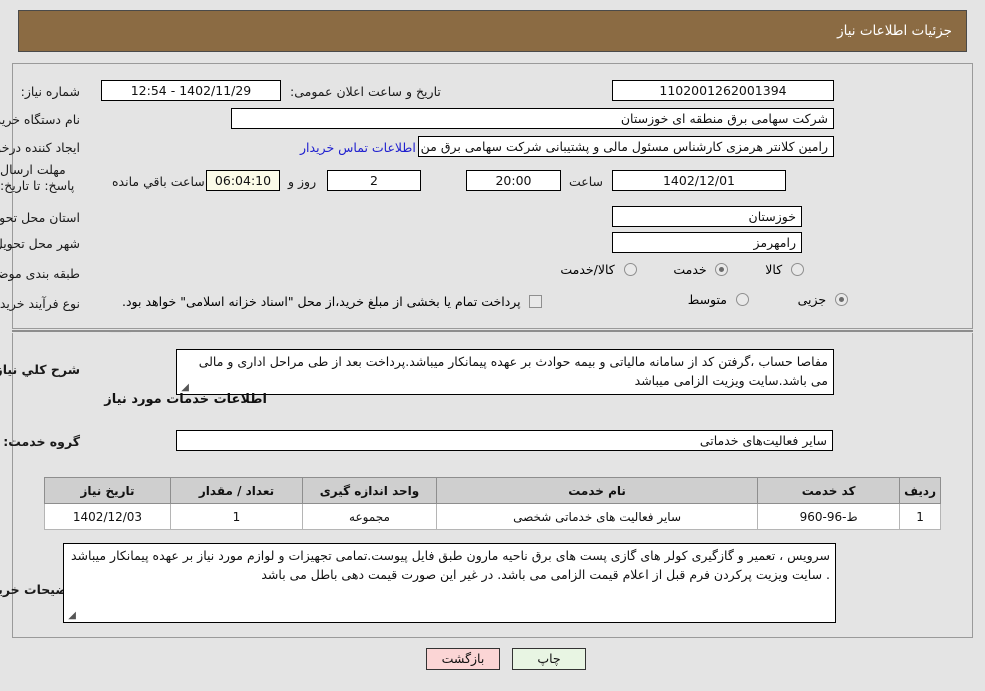  I want to click on buyer-contact-link: اطلاعات تماس خریدار, so click(358, 147).